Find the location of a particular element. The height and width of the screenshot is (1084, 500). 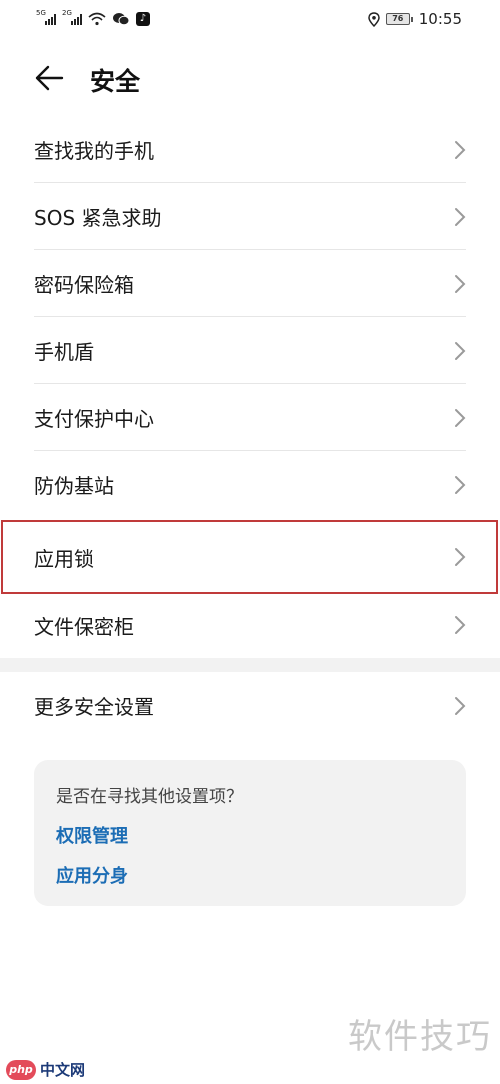

location-icon is located at coordinates (374, 19).